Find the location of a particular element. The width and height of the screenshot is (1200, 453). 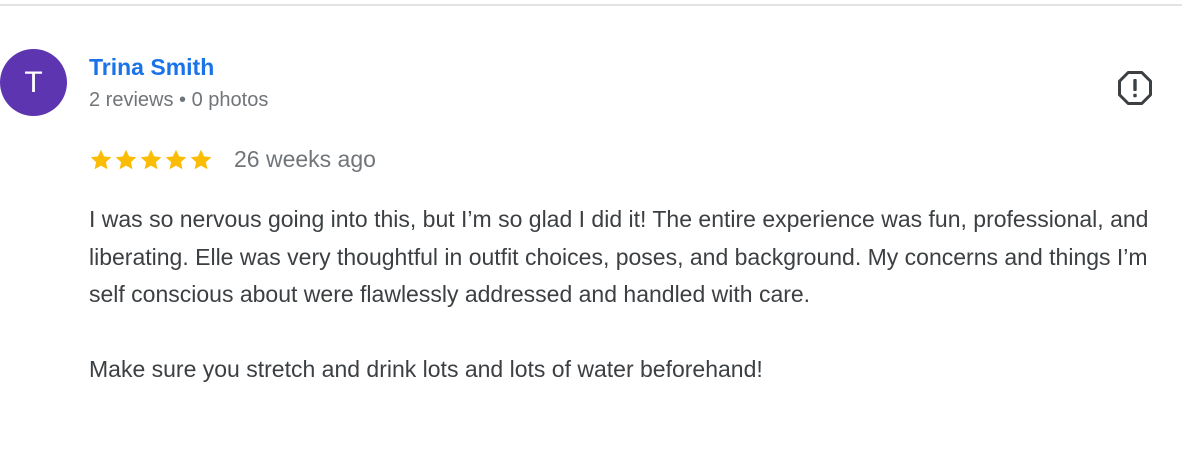

avatar-initial: T is located at coordinates (33, 82).